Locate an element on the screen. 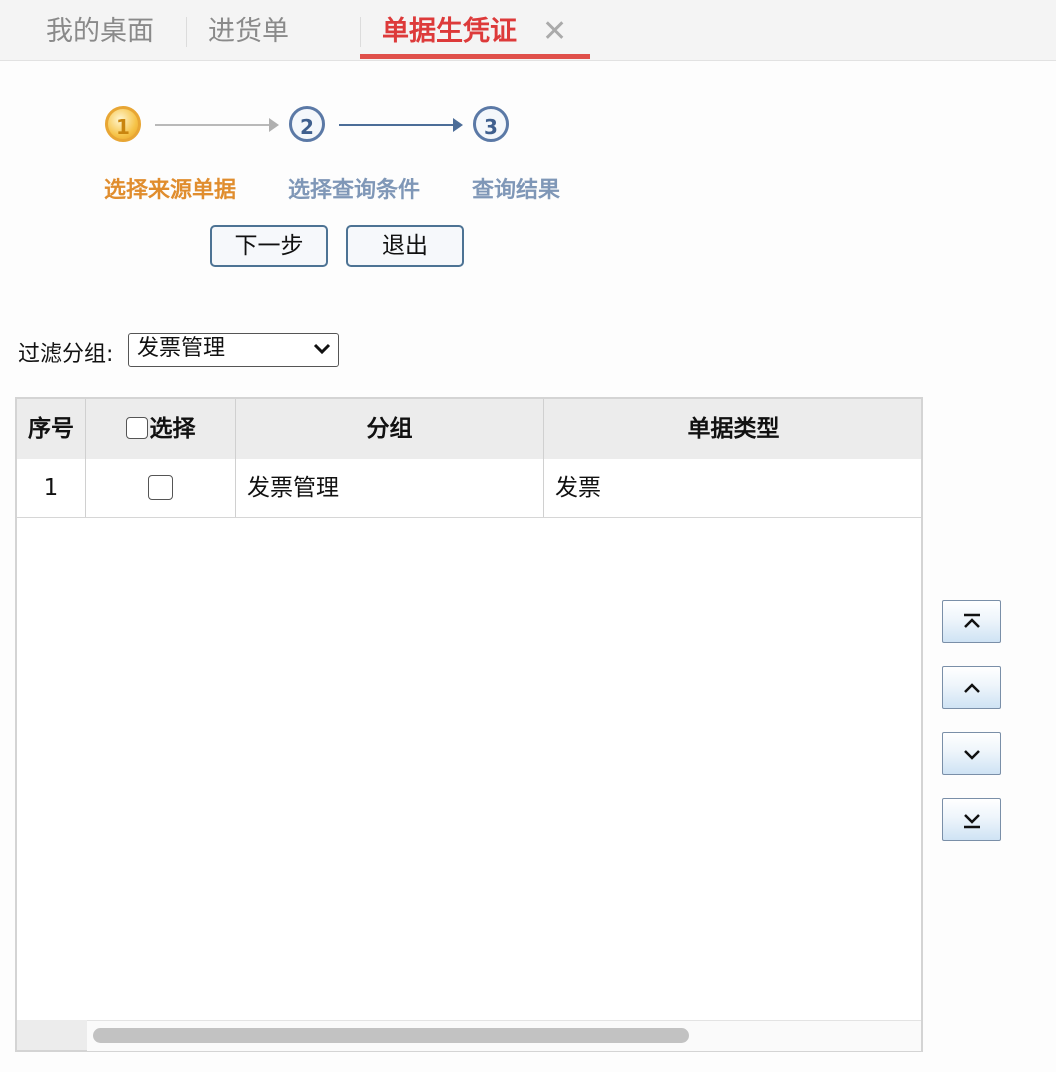 The image size is (1056, 1072). close-icon: ✕ is located at coordinates (554, 30).